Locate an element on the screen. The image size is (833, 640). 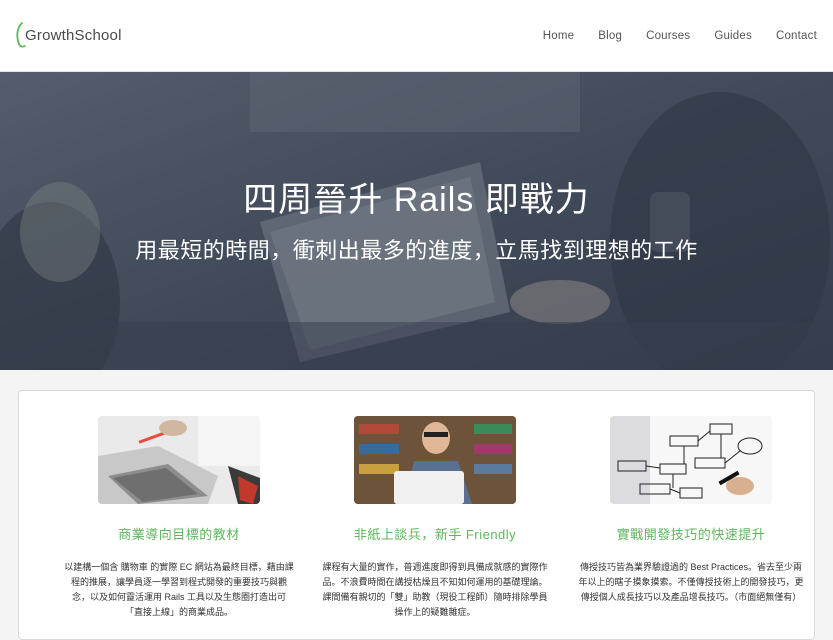
brand-name: GrowthSchool is located at coordinates (73, 35).